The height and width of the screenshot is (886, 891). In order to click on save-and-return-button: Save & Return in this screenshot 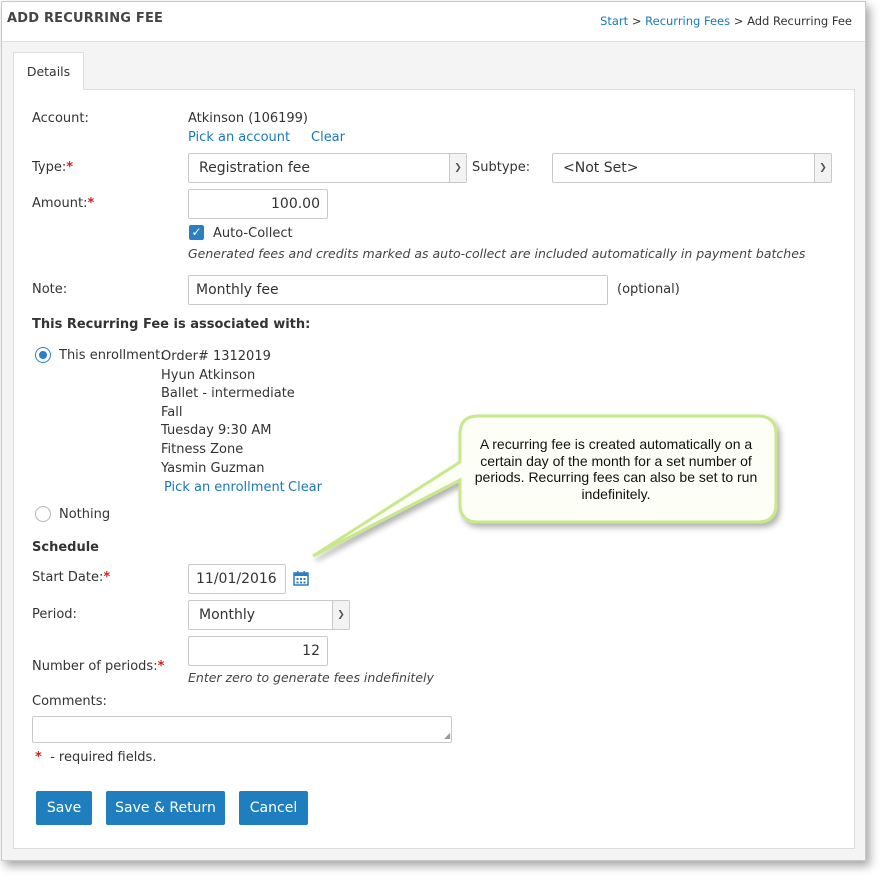, I will do `click(165, 808)`.